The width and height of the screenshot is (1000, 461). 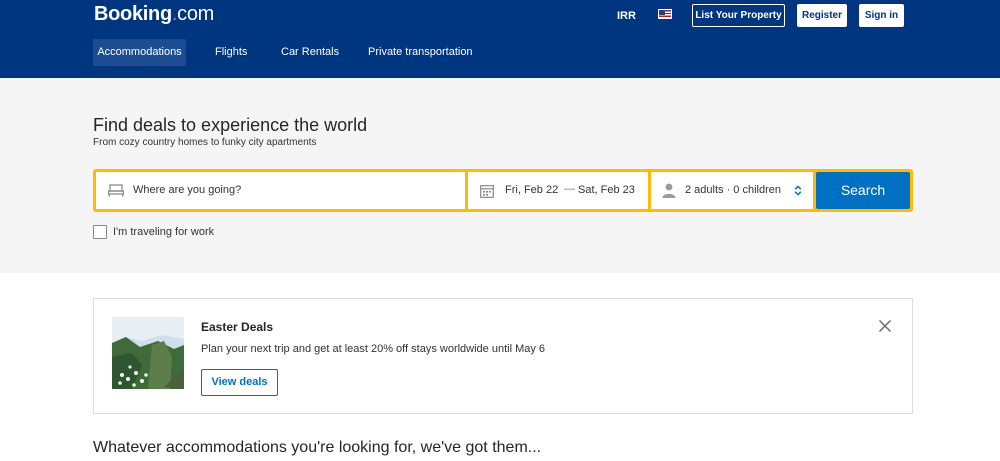 I want to click on checkout-date: Sat, Feb 23, so click(x=606, y=190).